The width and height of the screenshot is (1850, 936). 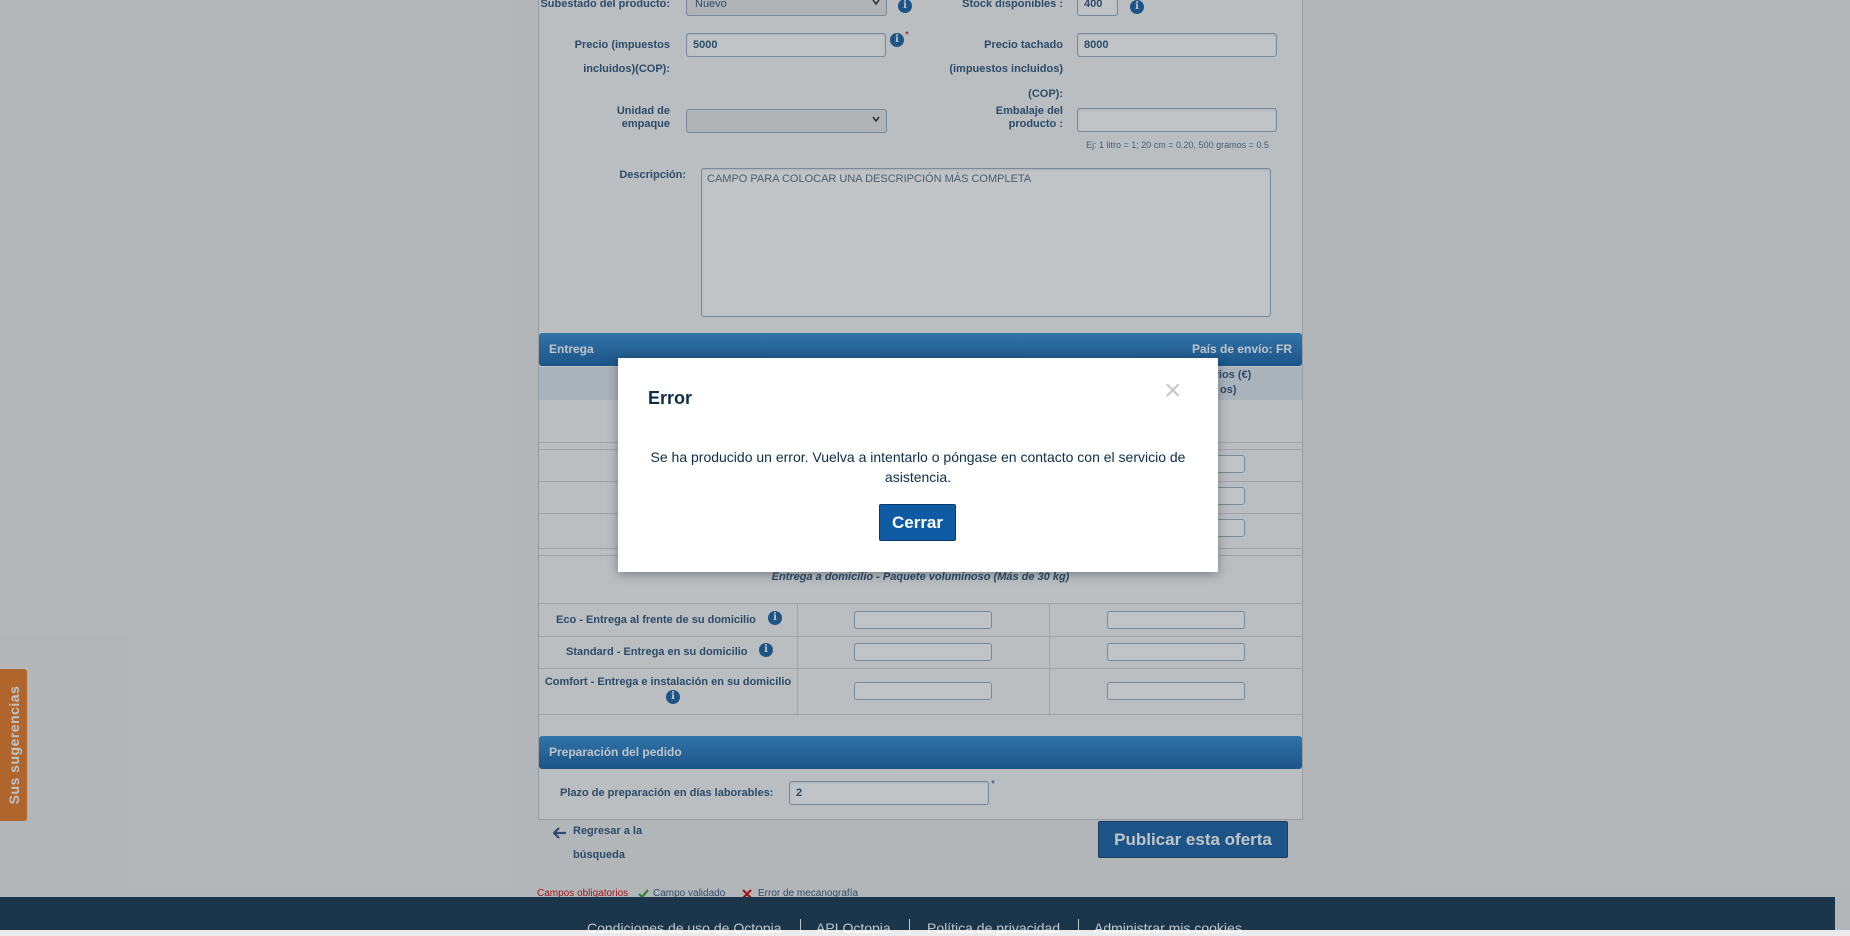 What do you see at coordinates (917, 522) in the screenshot?
I see `close-button: Cerrar` at bounding box center [917, 522].